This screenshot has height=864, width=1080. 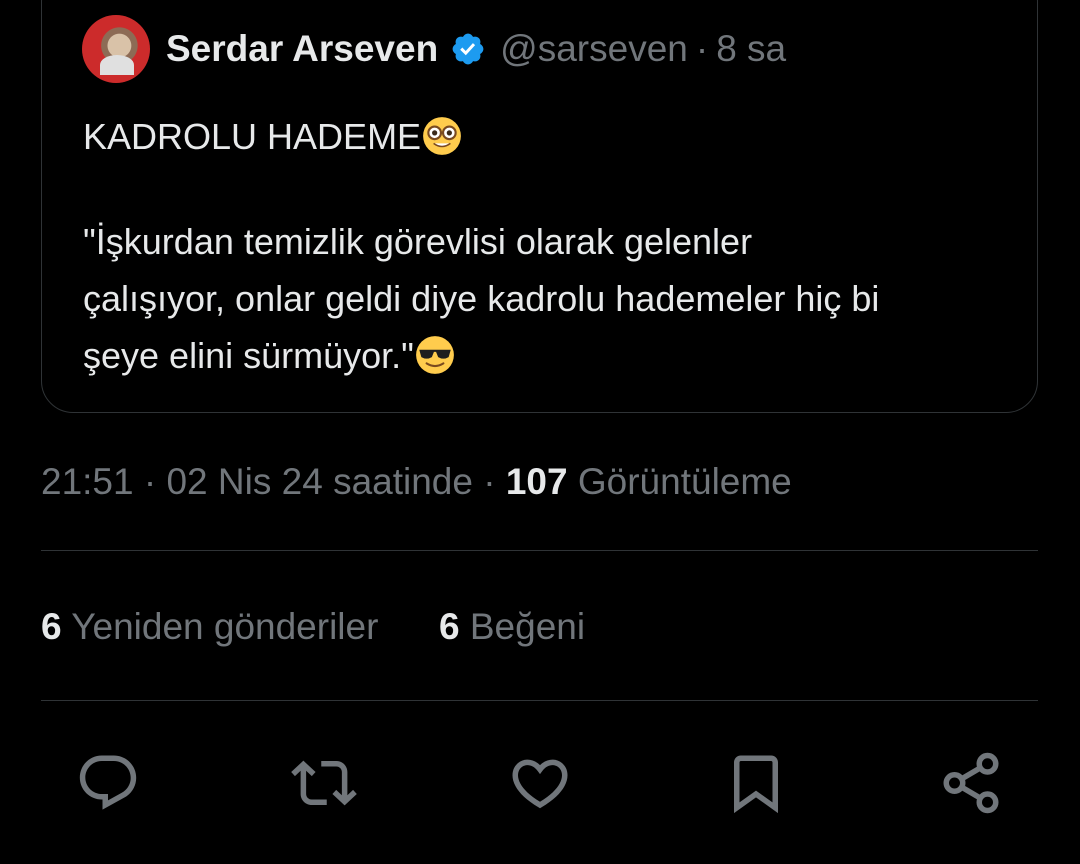 I want to click on views-count: 107, so click(x=536, y=481).